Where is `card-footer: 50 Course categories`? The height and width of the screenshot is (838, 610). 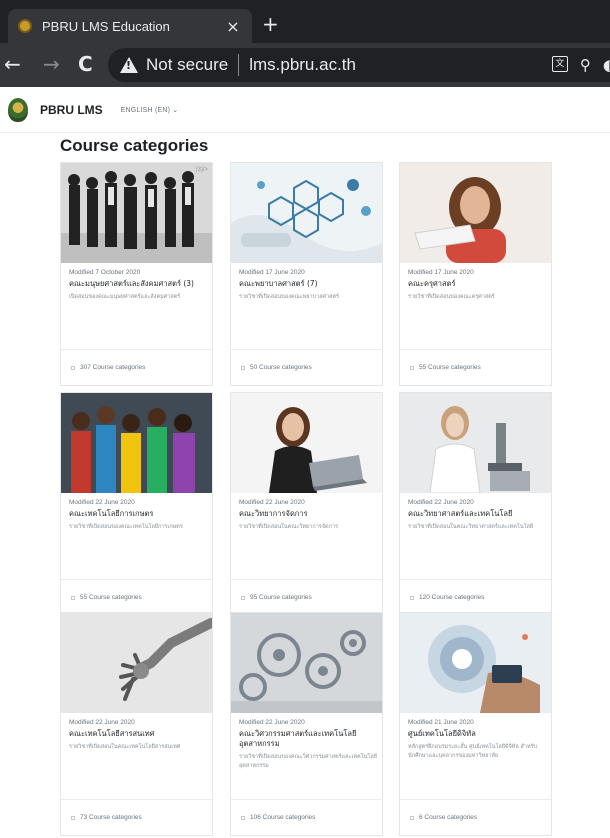 card-footer: 50 Course categories is located at coordinates (306, 367).